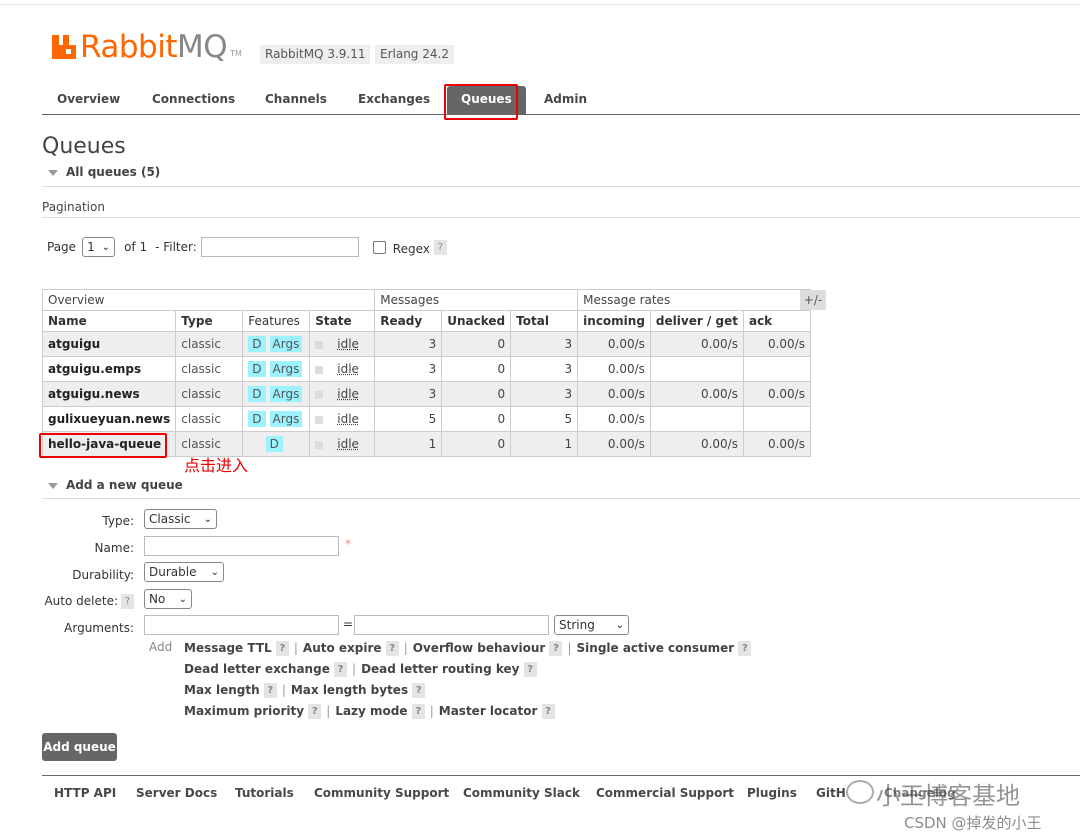 The width and height of the screenshot is (1080, 840). What do you see at coordinates (279, 247) in the screenshot?
I see `filter-input` at bounding box center [279, 247].